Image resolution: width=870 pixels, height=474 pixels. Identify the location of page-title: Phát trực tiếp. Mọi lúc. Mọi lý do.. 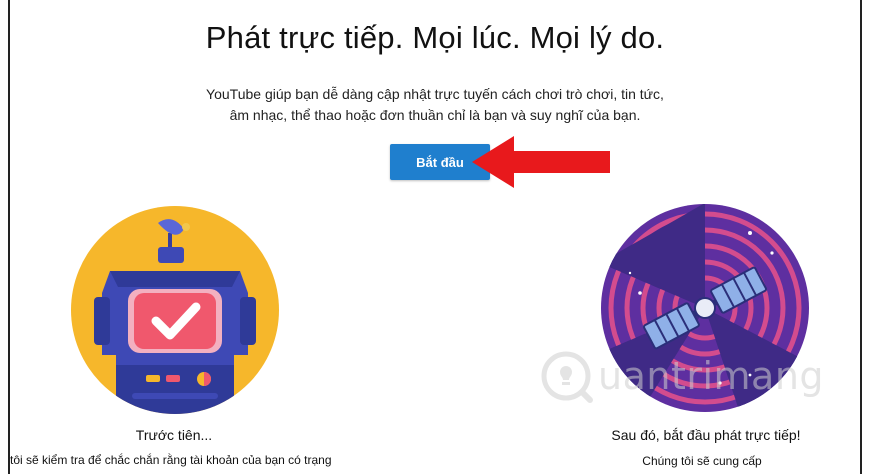
(435, 37).